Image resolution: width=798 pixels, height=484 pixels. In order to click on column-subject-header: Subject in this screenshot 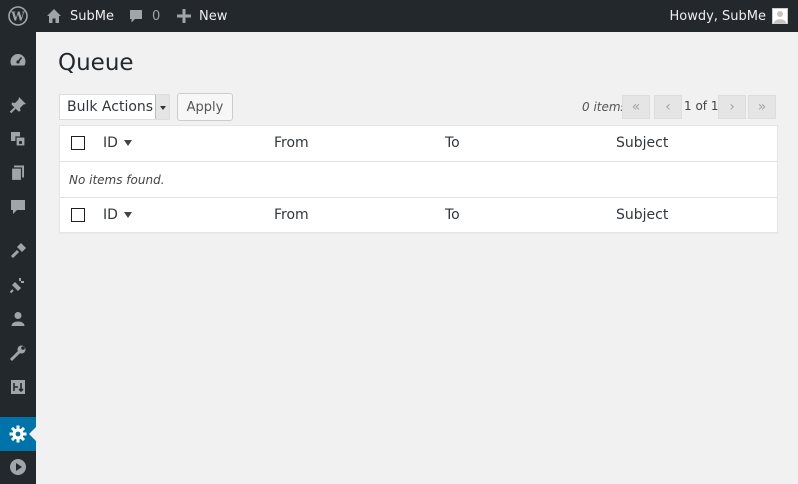, I will do `click(642, 143)`.